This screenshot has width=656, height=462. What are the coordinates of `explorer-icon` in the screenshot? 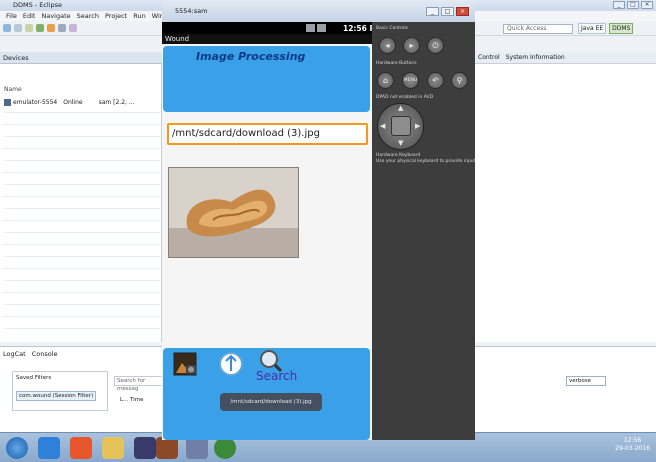 It's located at (113, 448).